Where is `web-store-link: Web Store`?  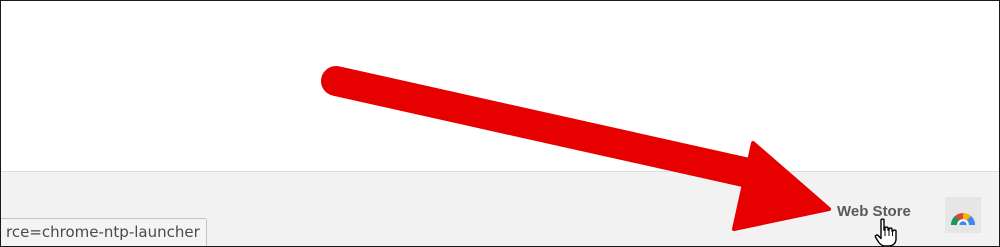
web-store-link: Web Store is located at coordinates (874, 212).